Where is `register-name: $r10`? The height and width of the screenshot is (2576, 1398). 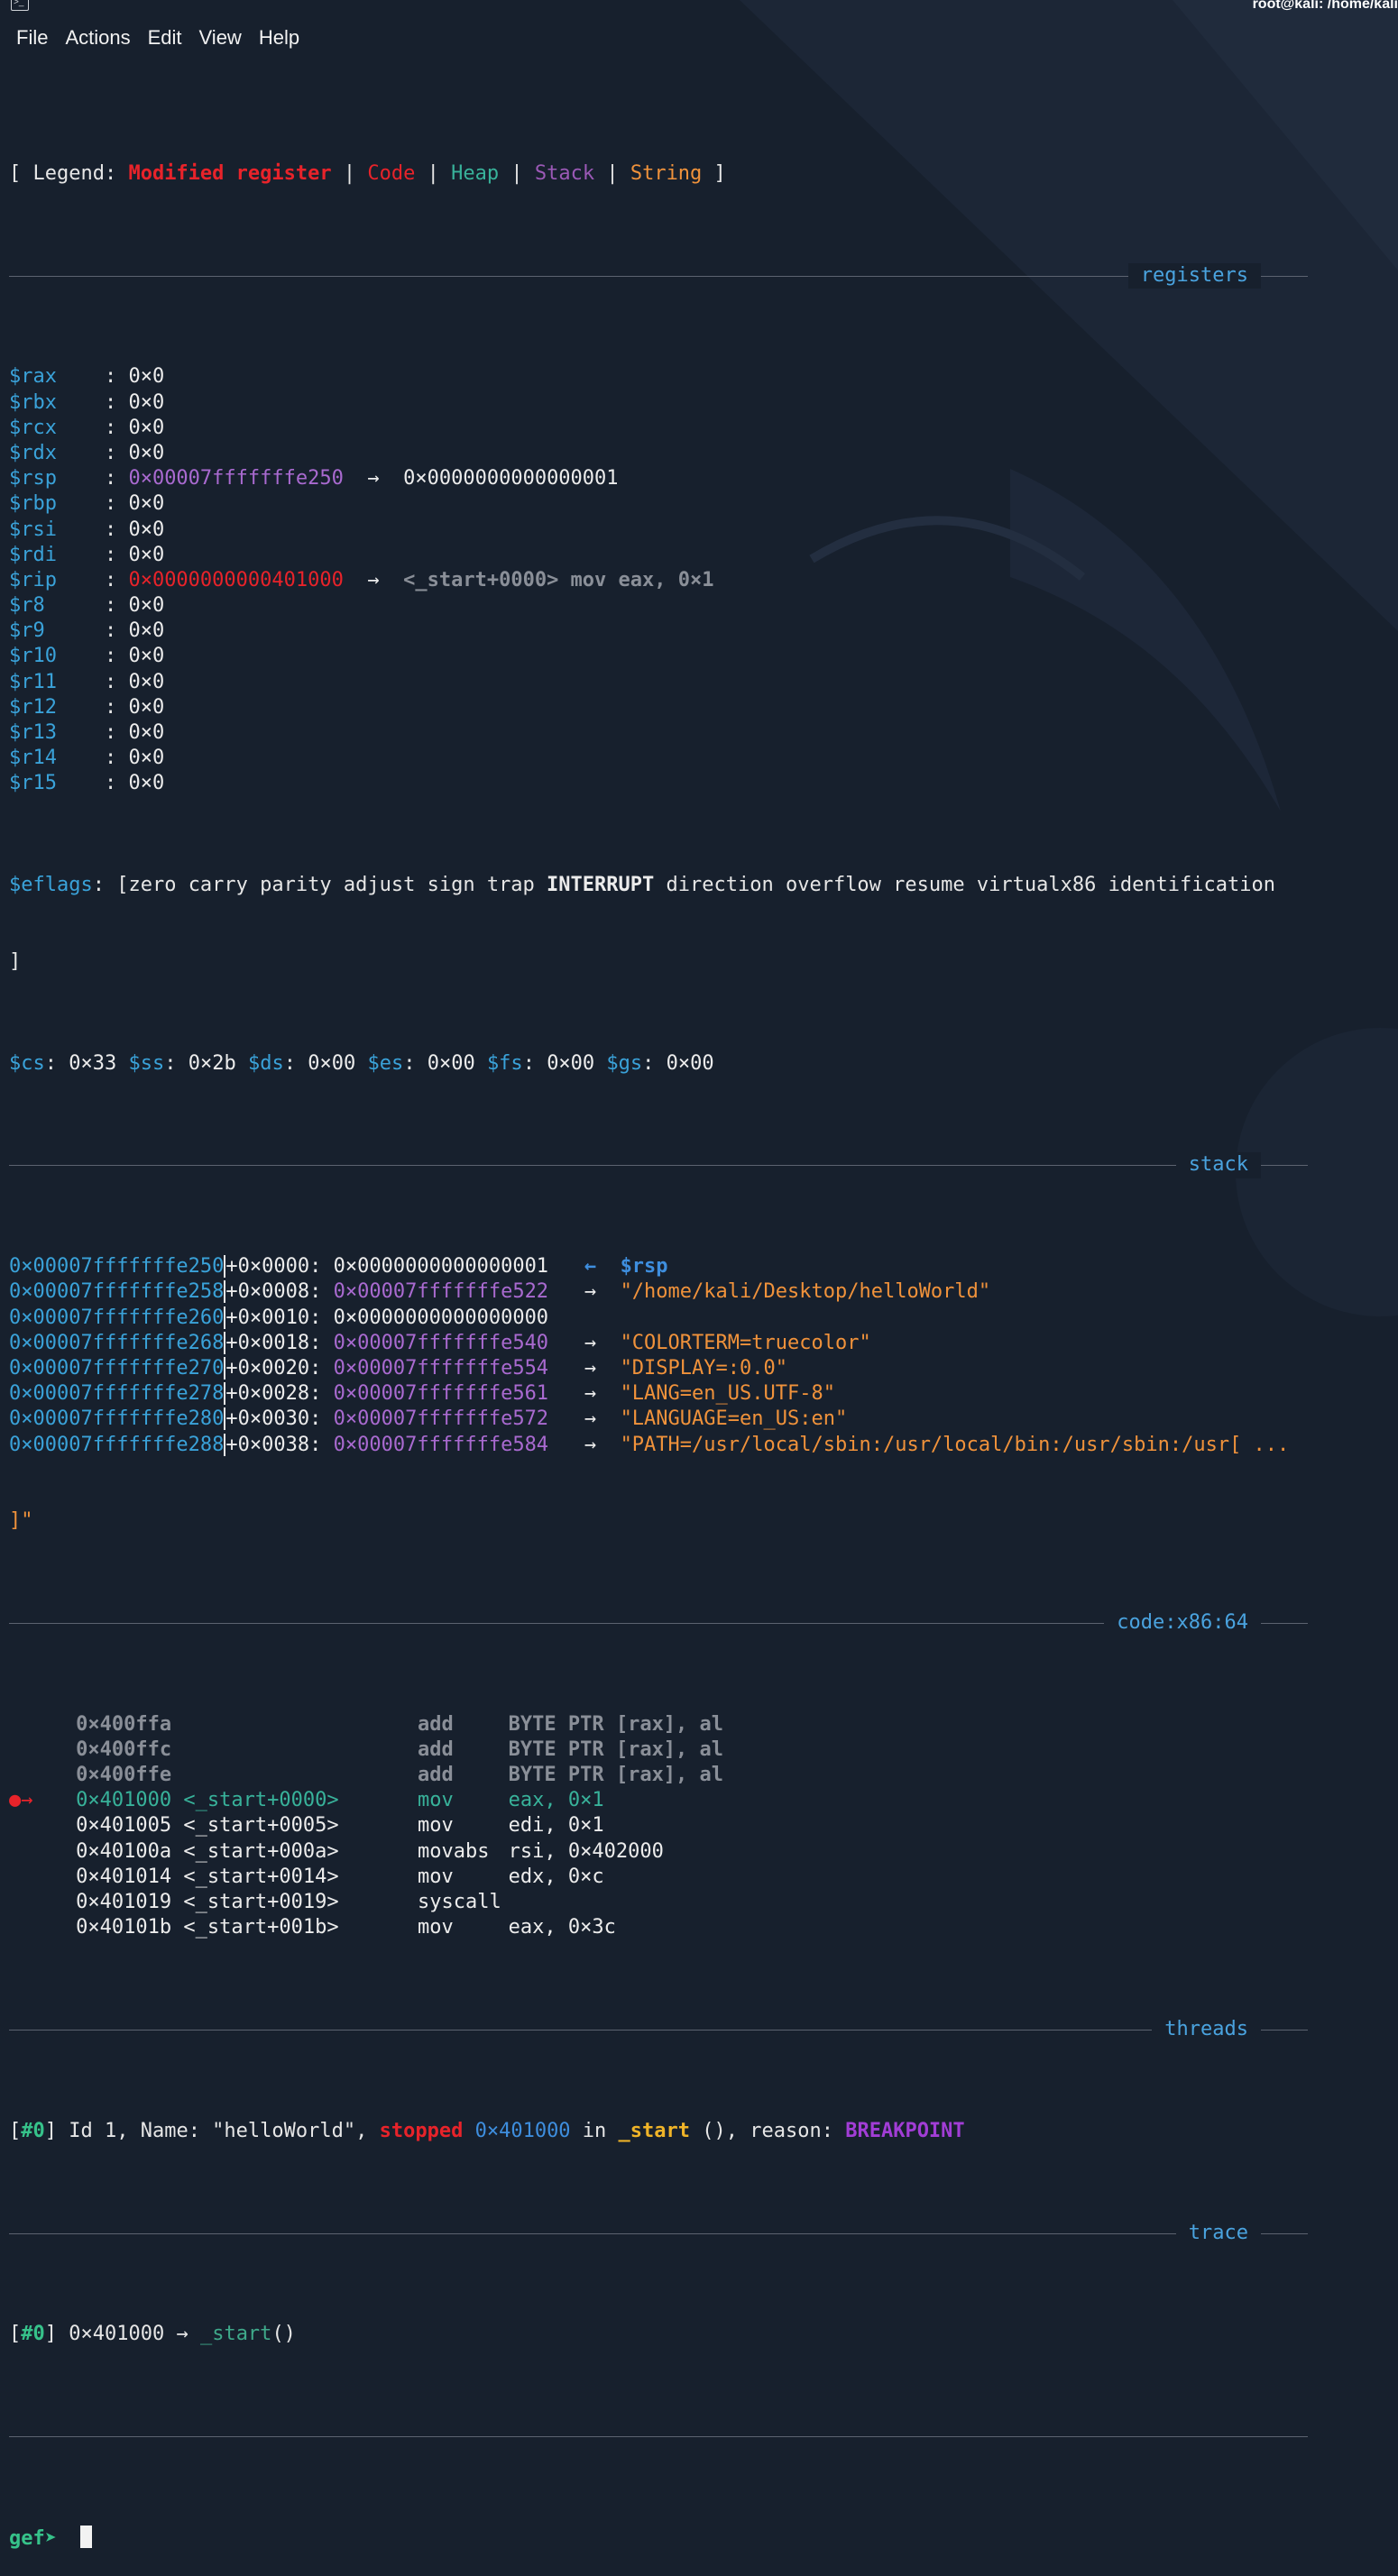
register-name: $r10 is located at coordinates (33, 656).